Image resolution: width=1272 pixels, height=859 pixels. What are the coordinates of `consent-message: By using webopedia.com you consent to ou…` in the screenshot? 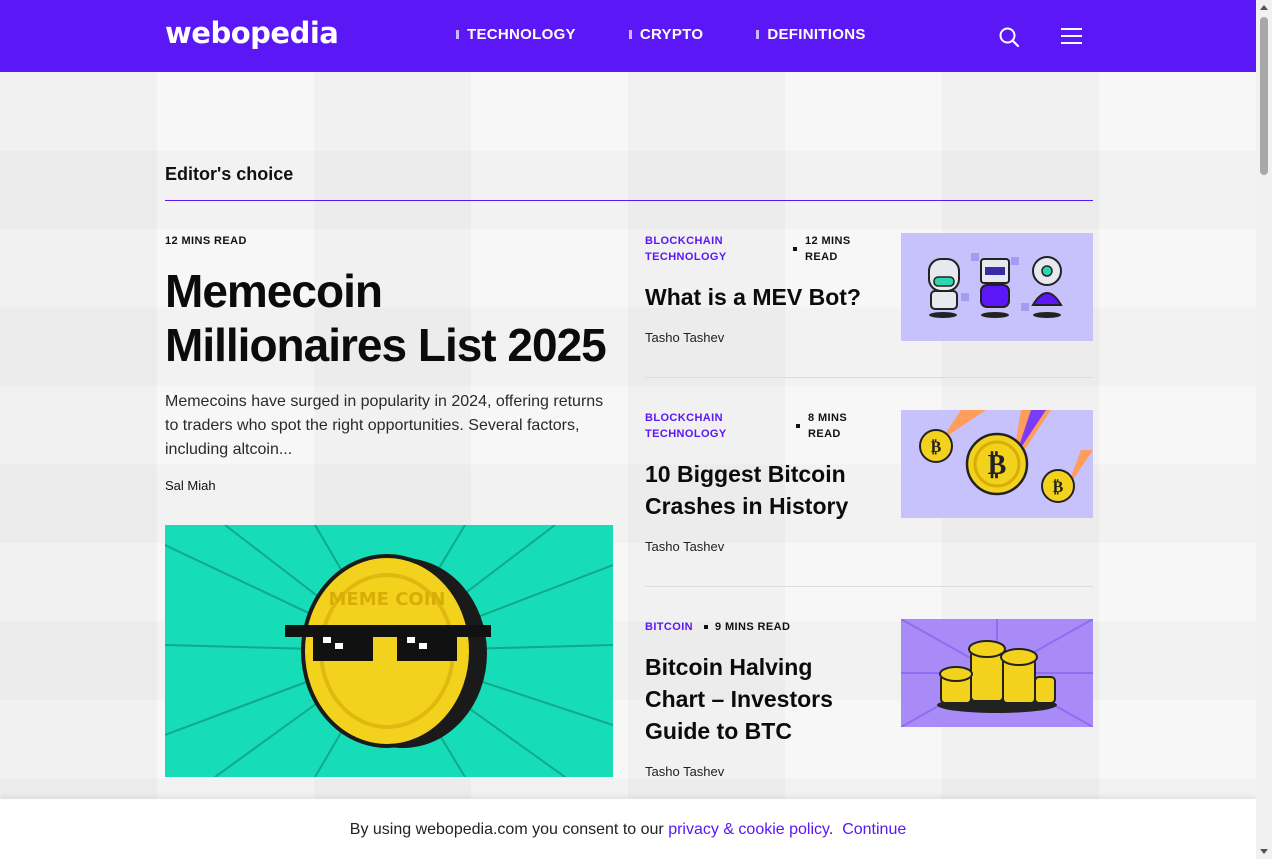 It's located at (509, 829).